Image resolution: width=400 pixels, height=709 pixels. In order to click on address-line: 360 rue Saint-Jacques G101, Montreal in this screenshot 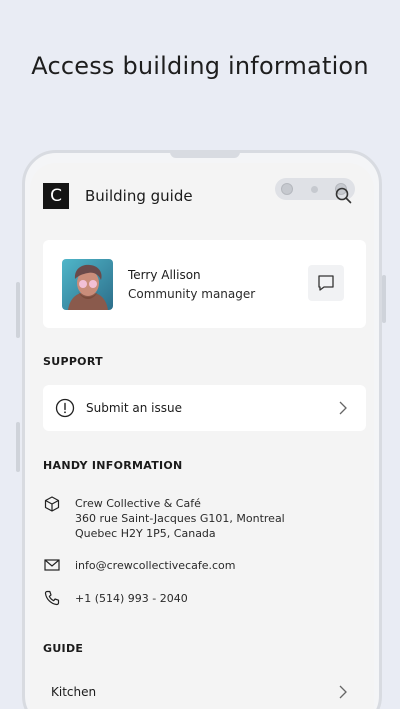, I will do `click(180, 518)`.